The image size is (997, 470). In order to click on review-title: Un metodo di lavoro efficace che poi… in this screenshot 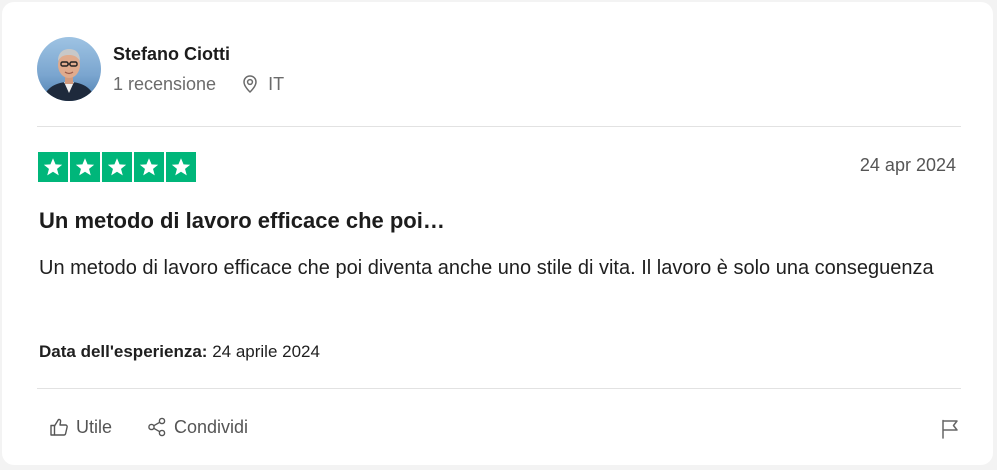, I will do `click(242, 221)`.